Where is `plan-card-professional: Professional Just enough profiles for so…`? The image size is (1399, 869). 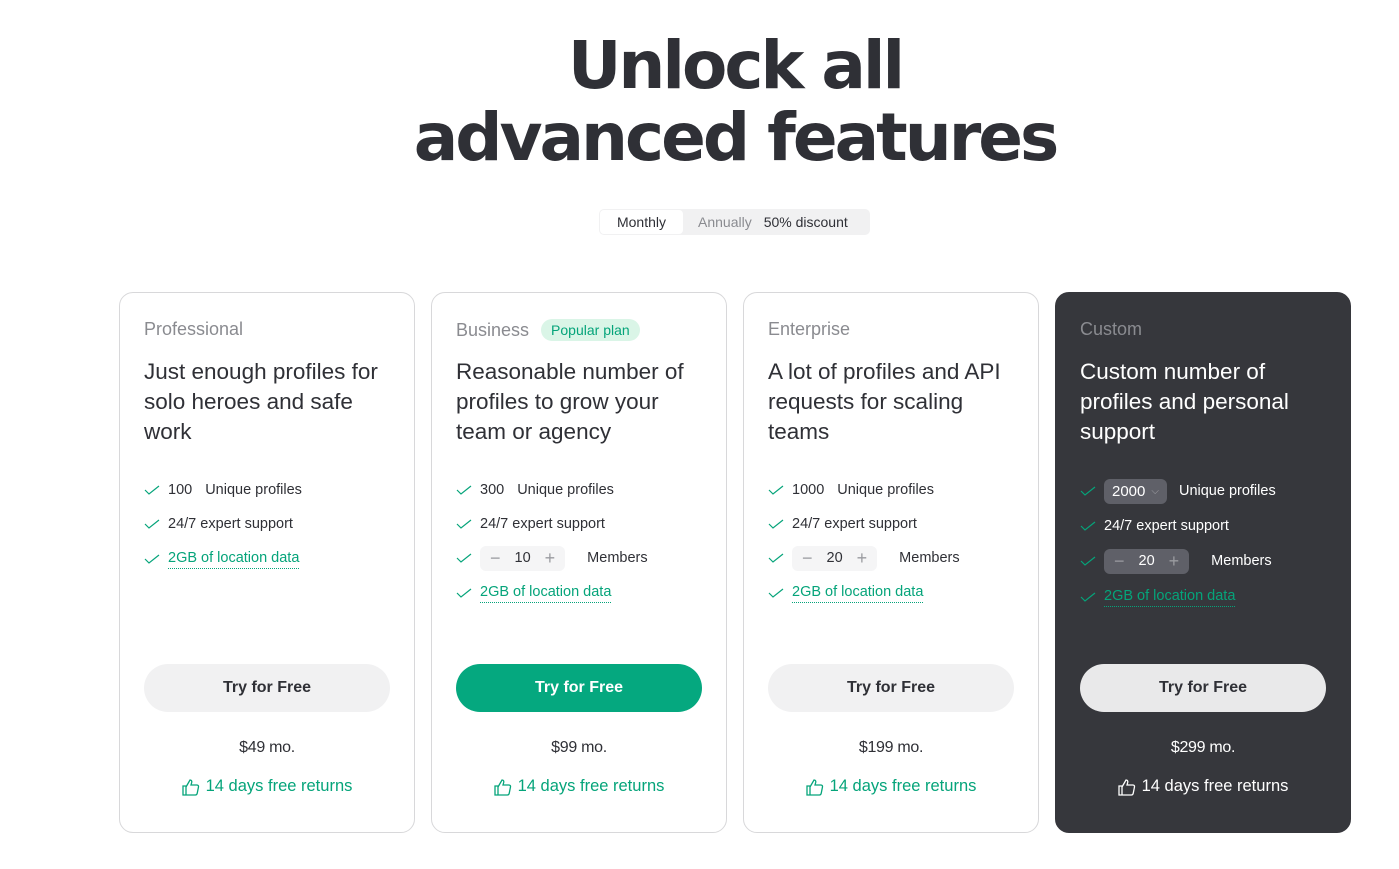
plan-card-professional: Professional Just enough profiles for so… is located at coordinates (267, 562).